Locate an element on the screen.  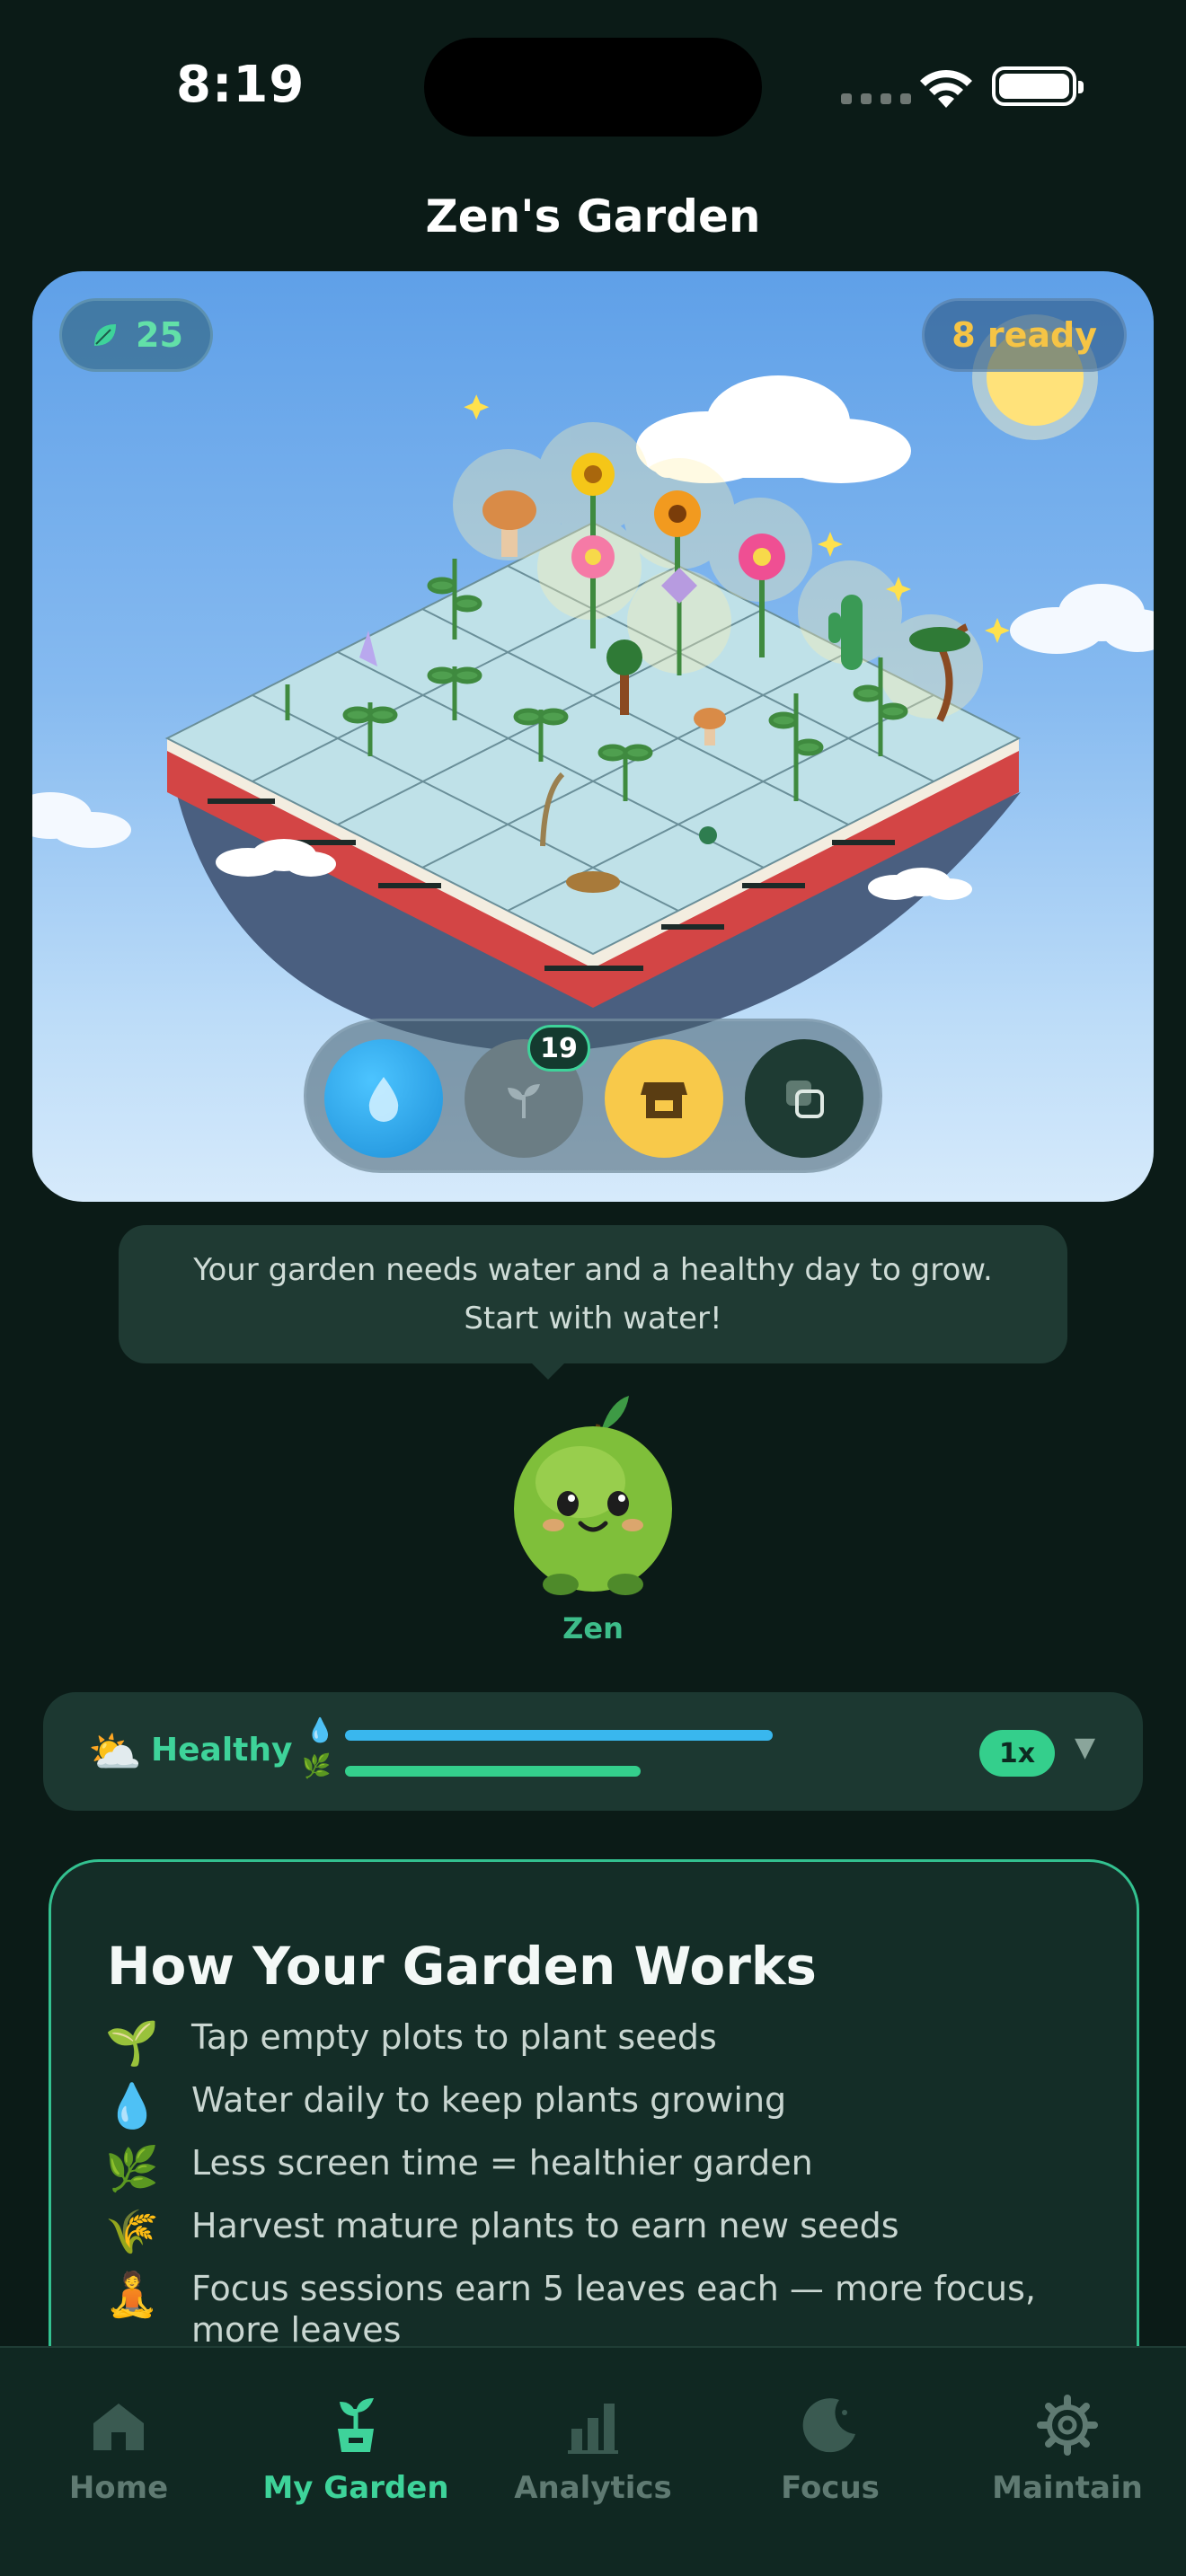
ready-badge: 8 ready is located at coordinates (1024, 335).